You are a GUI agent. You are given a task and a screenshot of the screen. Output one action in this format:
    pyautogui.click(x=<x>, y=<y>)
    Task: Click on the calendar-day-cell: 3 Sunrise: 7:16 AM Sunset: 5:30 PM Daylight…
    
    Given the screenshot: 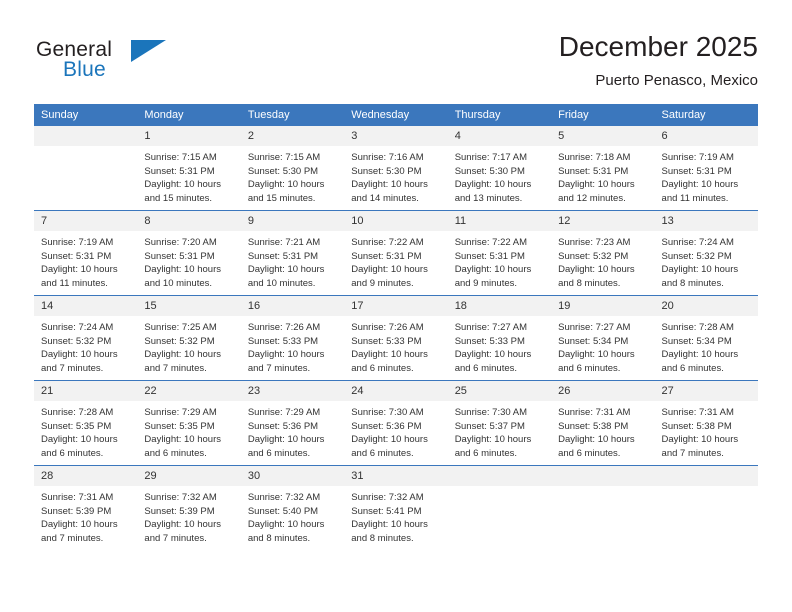 What is the action you would take?
    pyautogui.click(x=396, y=168)
    